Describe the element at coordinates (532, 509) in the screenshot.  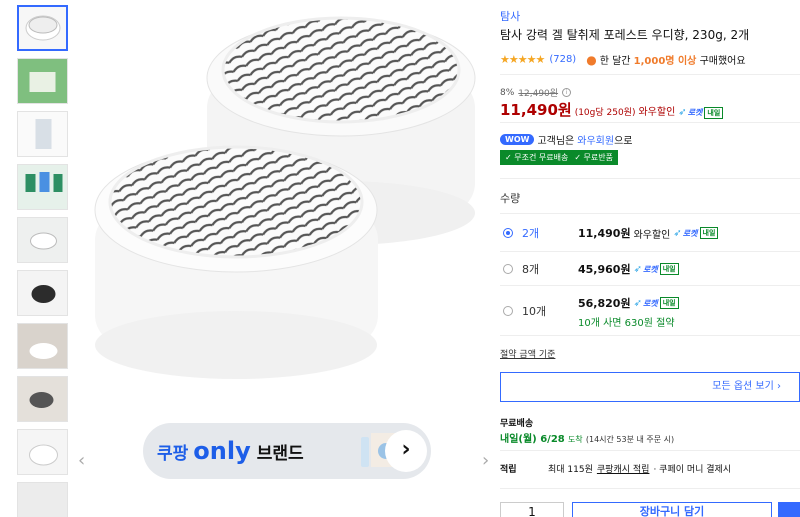
I see `quantity-input: 1` at that location.